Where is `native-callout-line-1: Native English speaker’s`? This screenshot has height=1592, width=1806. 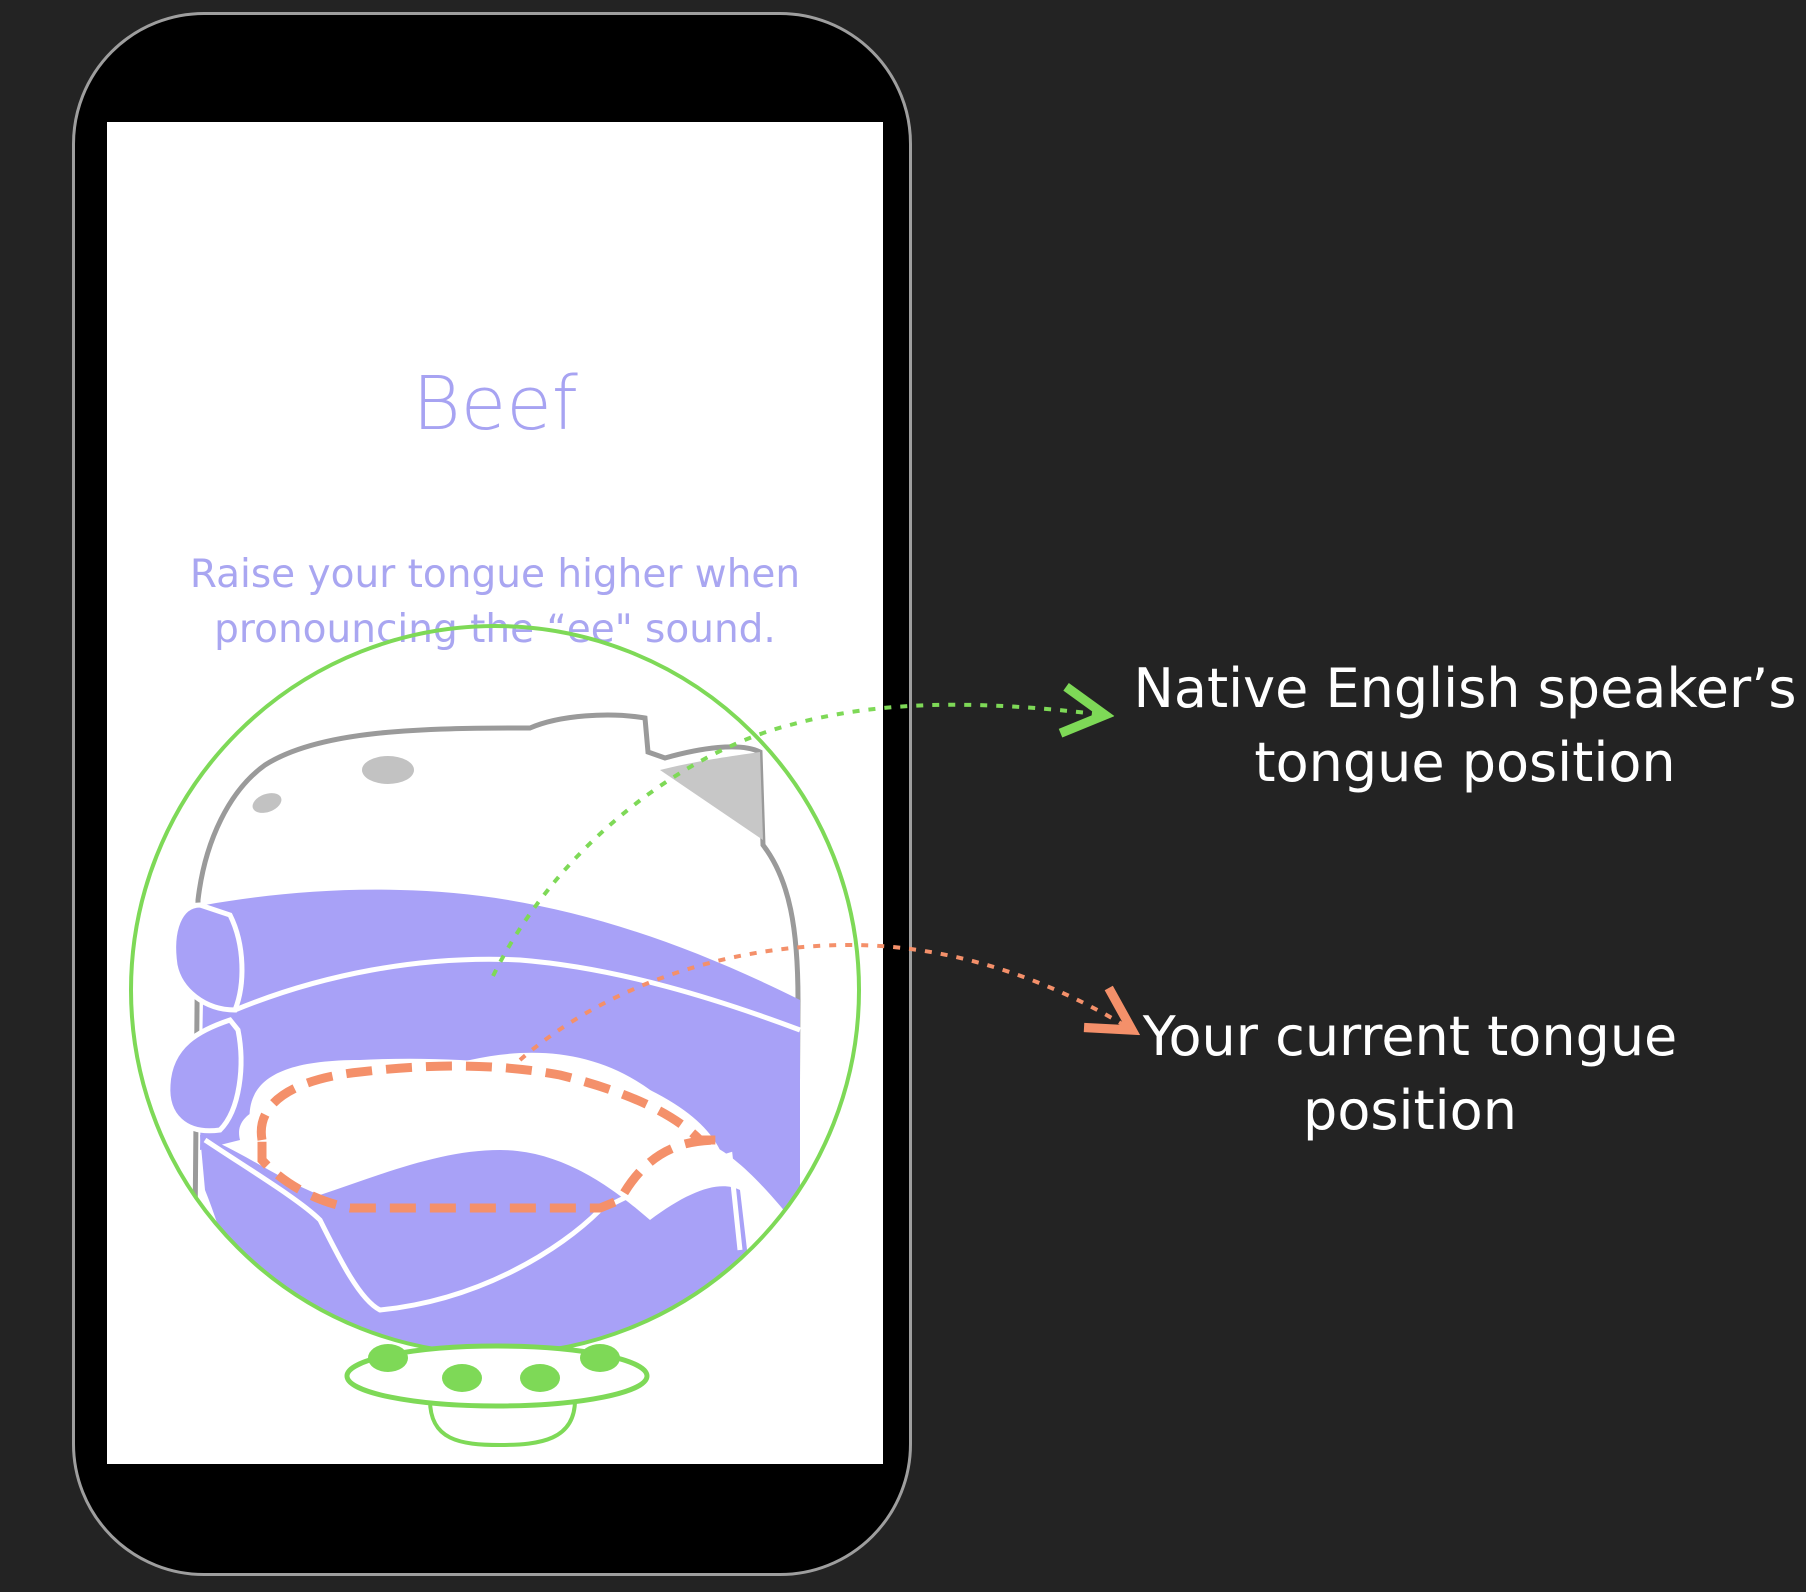 native-callout-line-1: Native English speaker’s is located at coordinates (1465, 688).